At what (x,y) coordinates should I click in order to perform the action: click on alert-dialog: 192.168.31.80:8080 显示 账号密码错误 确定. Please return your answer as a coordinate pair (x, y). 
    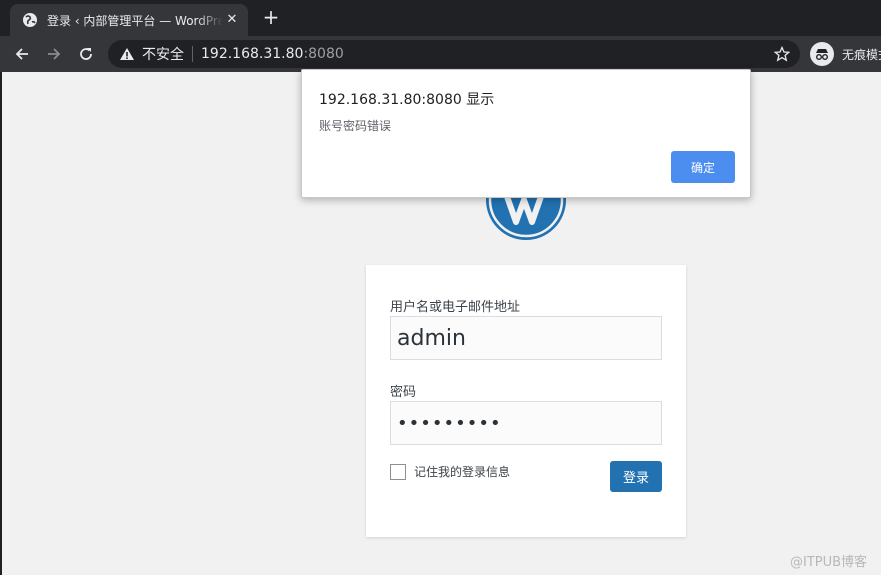
    Looking at the image, I should click on (526, 133).